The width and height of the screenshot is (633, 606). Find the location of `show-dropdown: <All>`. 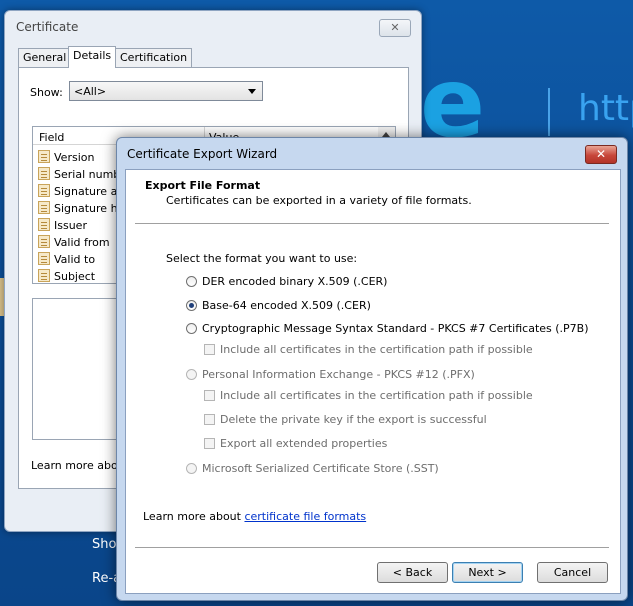

show-dropdown: <All> is located at coordinates (166, 91).